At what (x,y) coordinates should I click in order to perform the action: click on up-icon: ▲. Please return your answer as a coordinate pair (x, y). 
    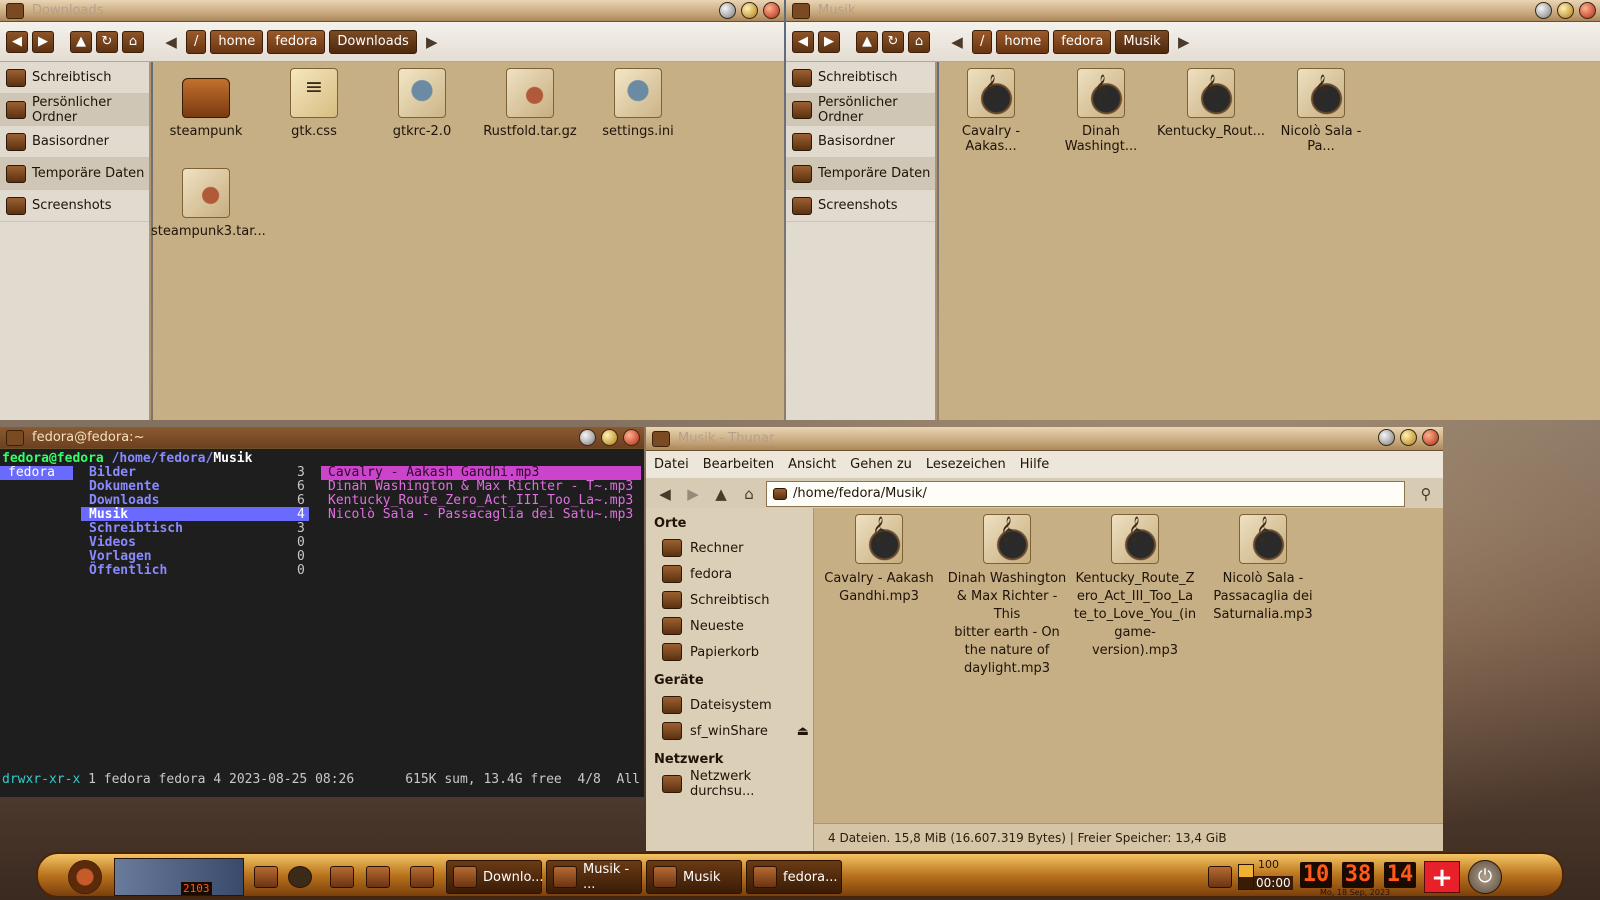
    Looking at the image, I should click on (721, 494).